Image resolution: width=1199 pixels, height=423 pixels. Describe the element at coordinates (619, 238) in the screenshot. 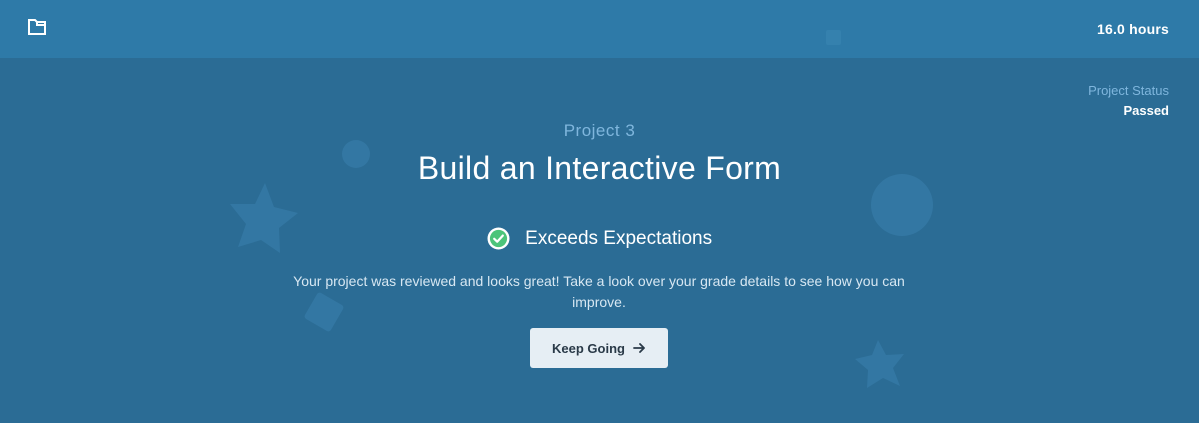

I see `grade-label: Exceeds Expectations` at that location.